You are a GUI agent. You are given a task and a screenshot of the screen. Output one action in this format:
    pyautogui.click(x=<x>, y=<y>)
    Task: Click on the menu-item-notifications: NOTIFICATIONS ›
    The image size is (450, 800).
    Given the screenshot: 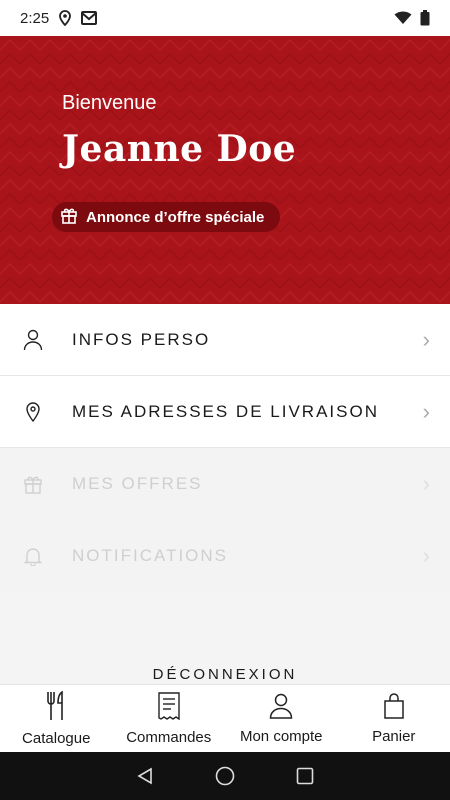 What is the action you would take?
    pyautogui.click(x=225, y=556)
    